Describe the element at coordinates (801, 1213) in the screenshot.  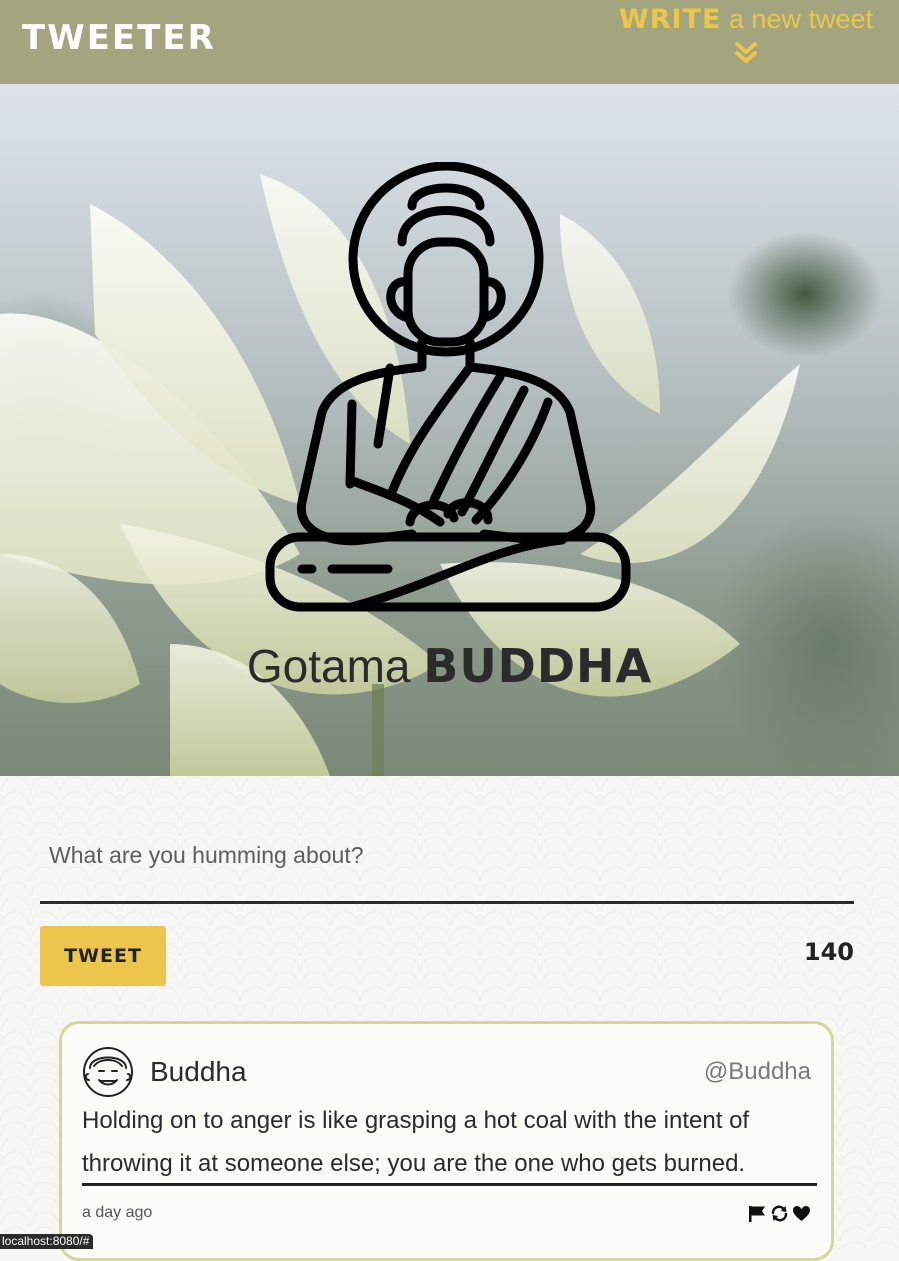
I see `heart-icon` at that location.